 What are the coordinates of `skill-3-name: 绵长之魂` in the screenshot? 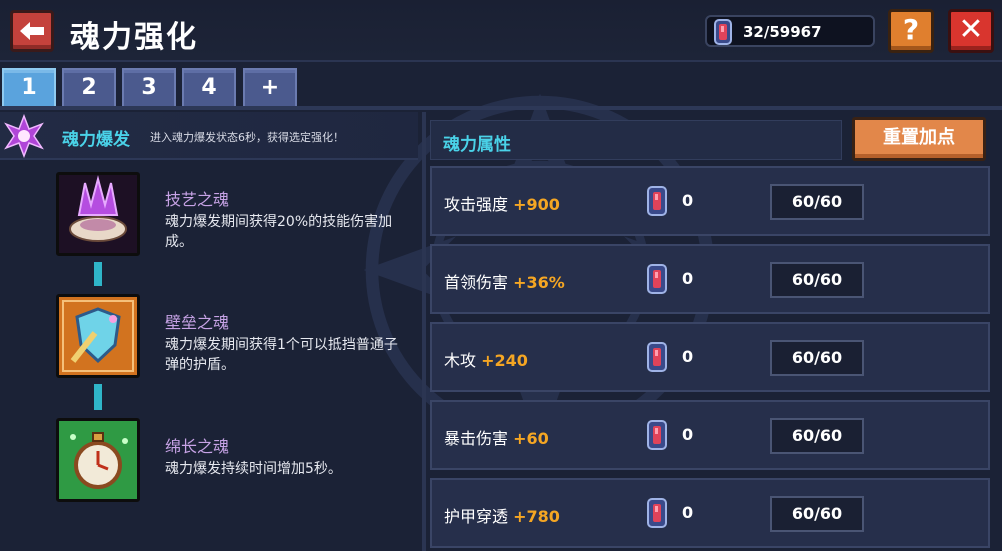 It's located at (197, 446).